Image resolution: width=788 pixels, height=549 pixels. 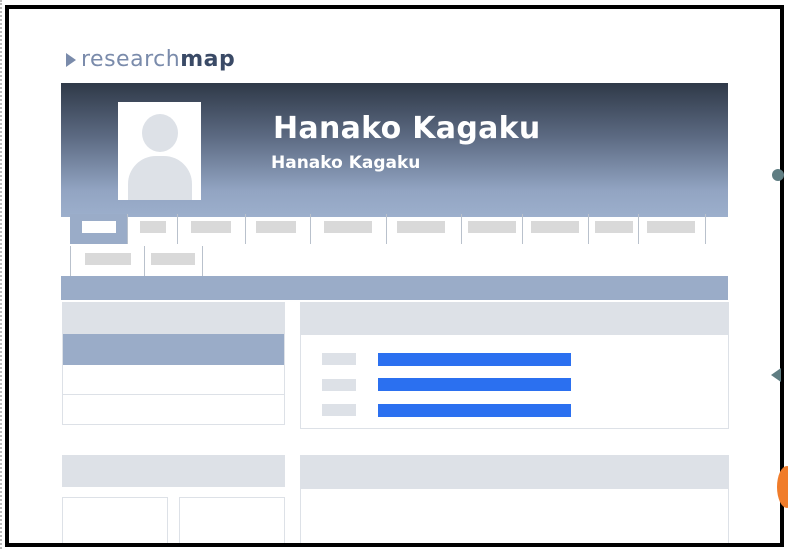 I want to click on profile-name-secondary: Hanako Kagaku, so click(x=346, y=163).